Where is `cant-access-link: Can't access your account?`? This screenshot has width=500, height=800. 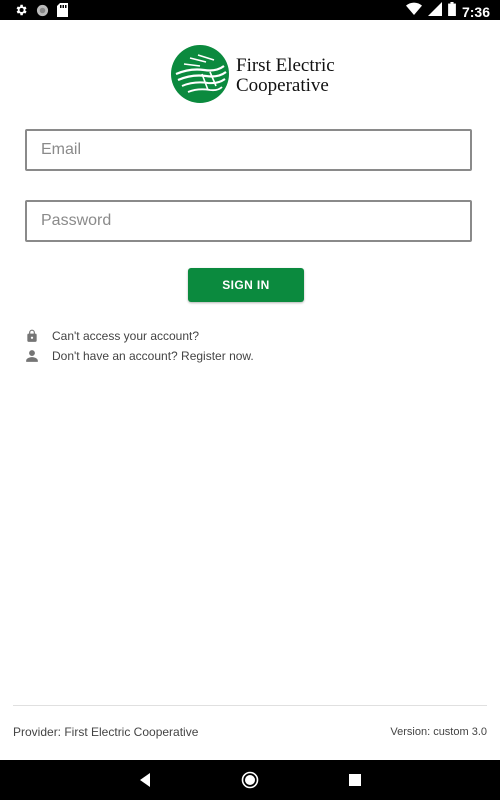 cant-access-link: Can't access your account? is located at coordinates (125, 336).